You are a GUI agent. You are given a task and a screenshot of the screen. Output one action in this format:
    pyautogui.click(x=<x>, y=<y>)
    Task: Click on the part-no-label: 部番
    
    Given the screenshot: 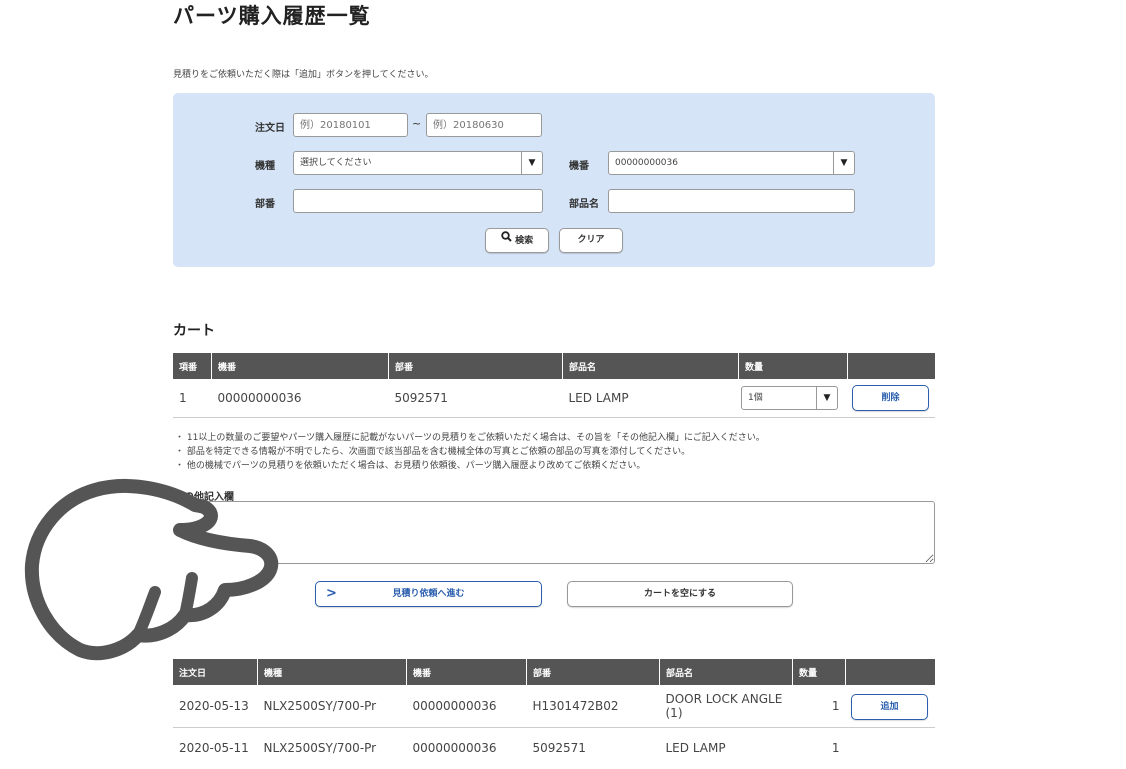 What is the action you would take?
    pyautogui.click(x=265, y=204)
    